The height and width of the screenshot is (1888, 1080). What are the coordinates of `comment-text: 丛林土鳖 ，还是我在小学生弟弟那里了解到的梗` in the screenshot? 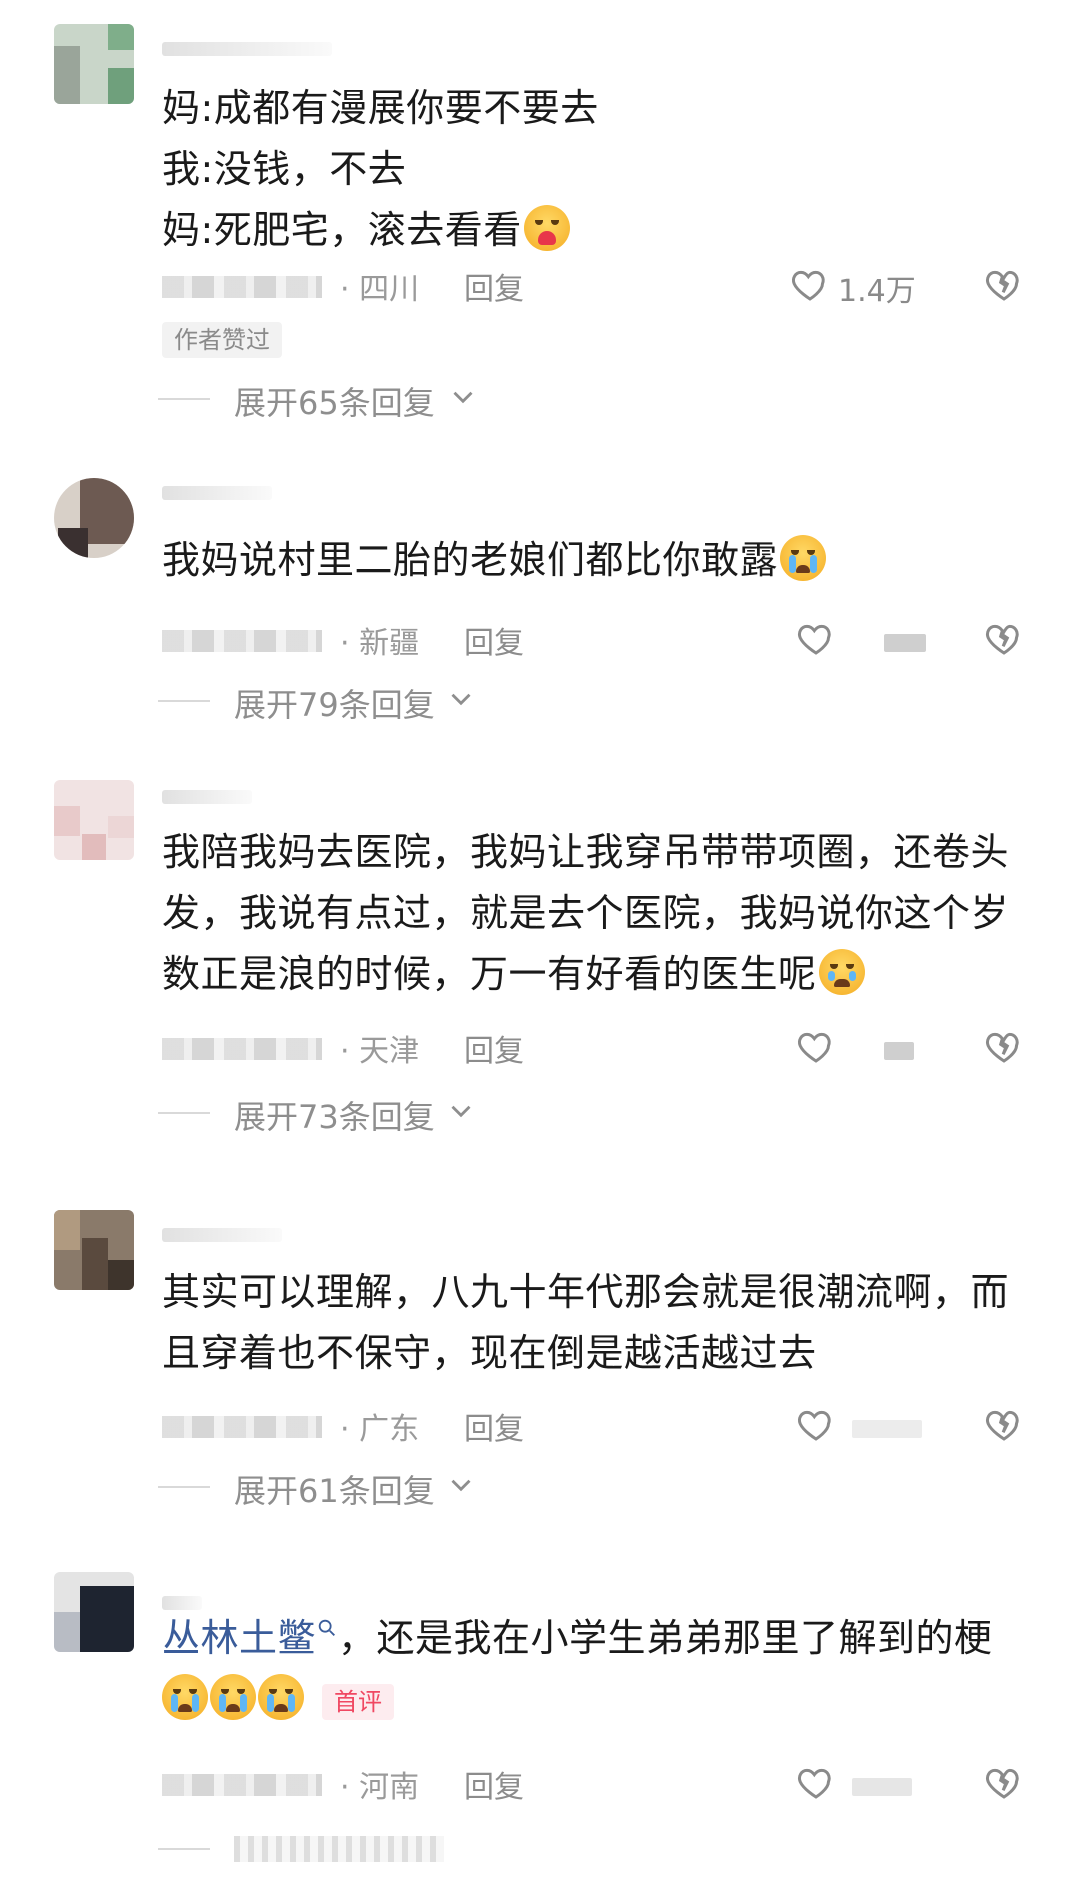 It's located at (602, 1669).